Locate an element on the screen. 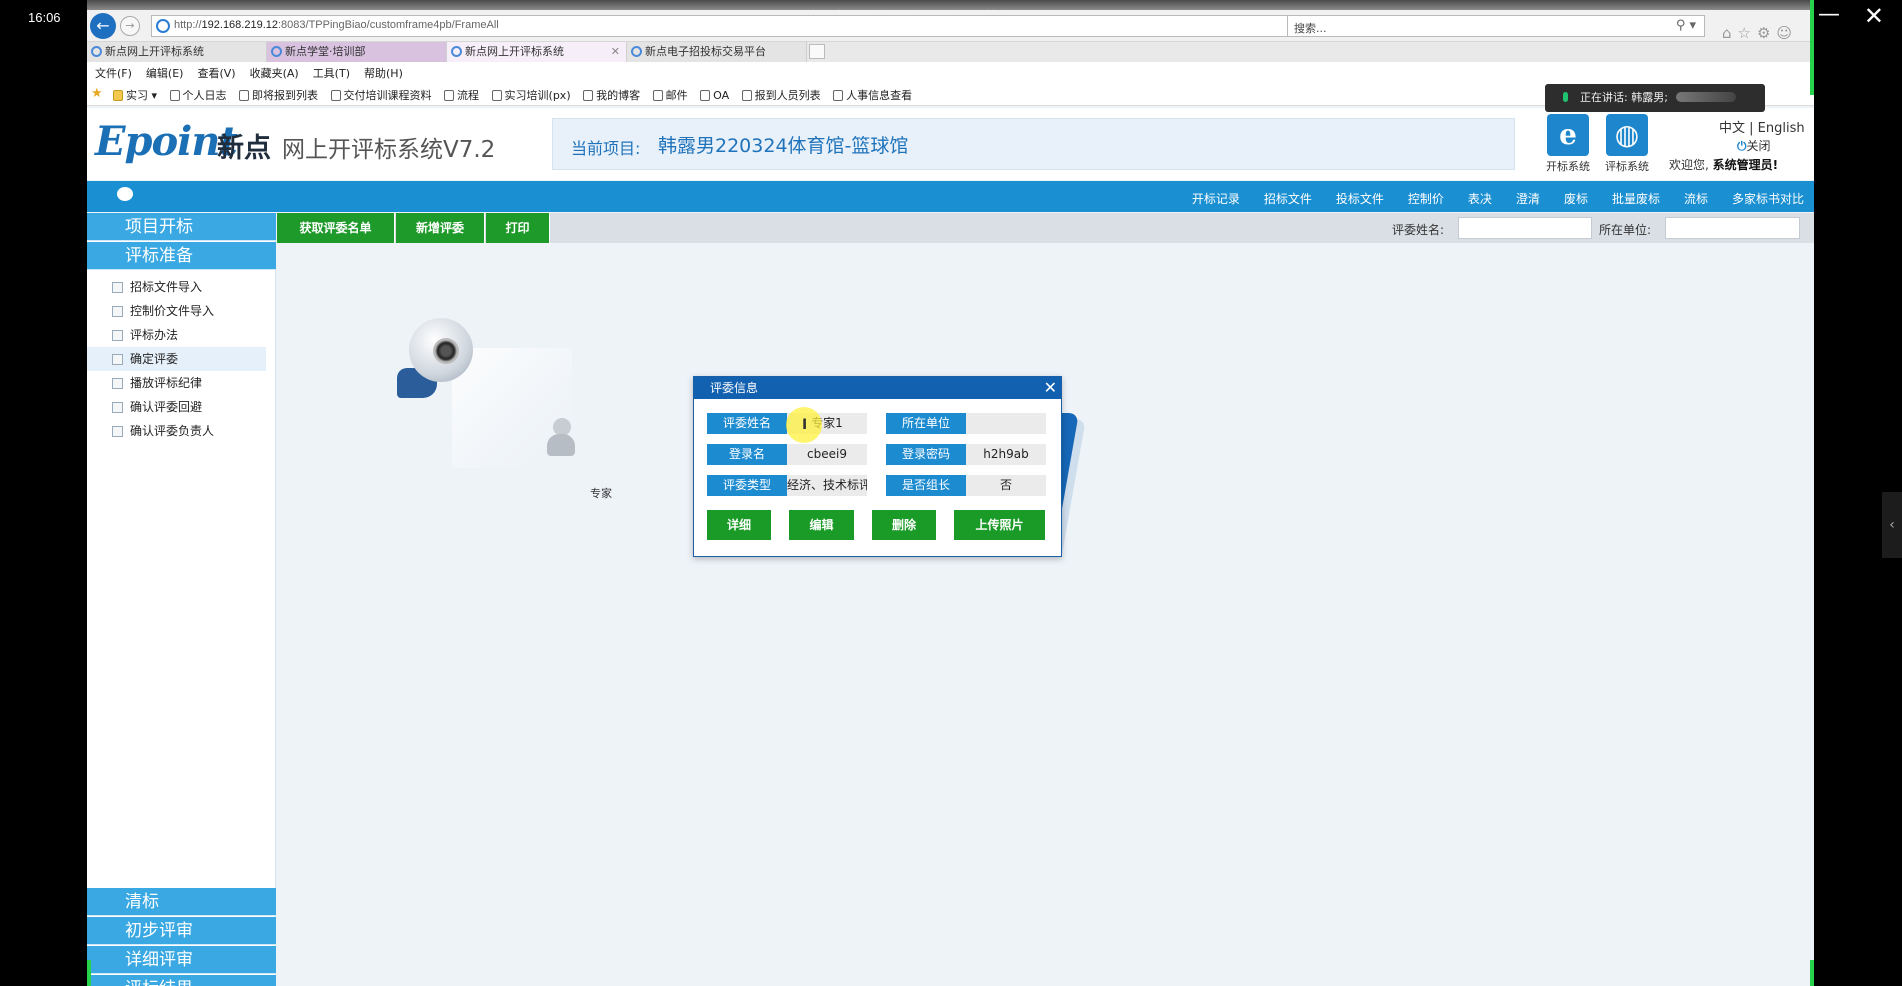 Image resolution: width=1902 pixels, height=986 pixels. text-cursor-icon: I is located at coordinates (805, 425).